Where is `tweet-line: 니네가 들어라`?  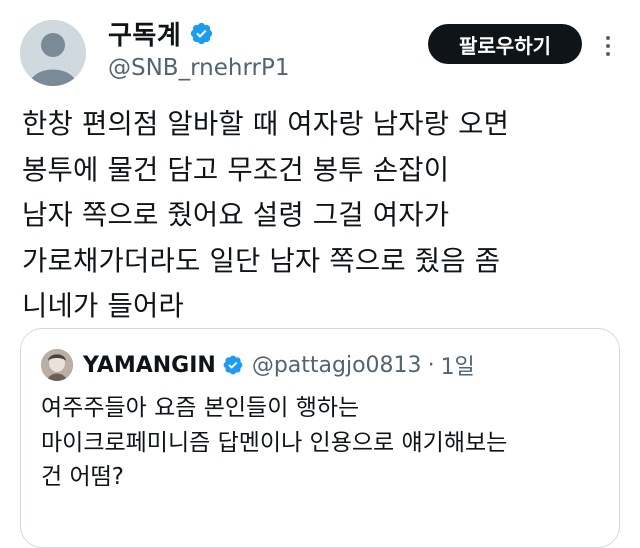
tweet-line: 니네가 들어라 is located at coordinates (103, 306).